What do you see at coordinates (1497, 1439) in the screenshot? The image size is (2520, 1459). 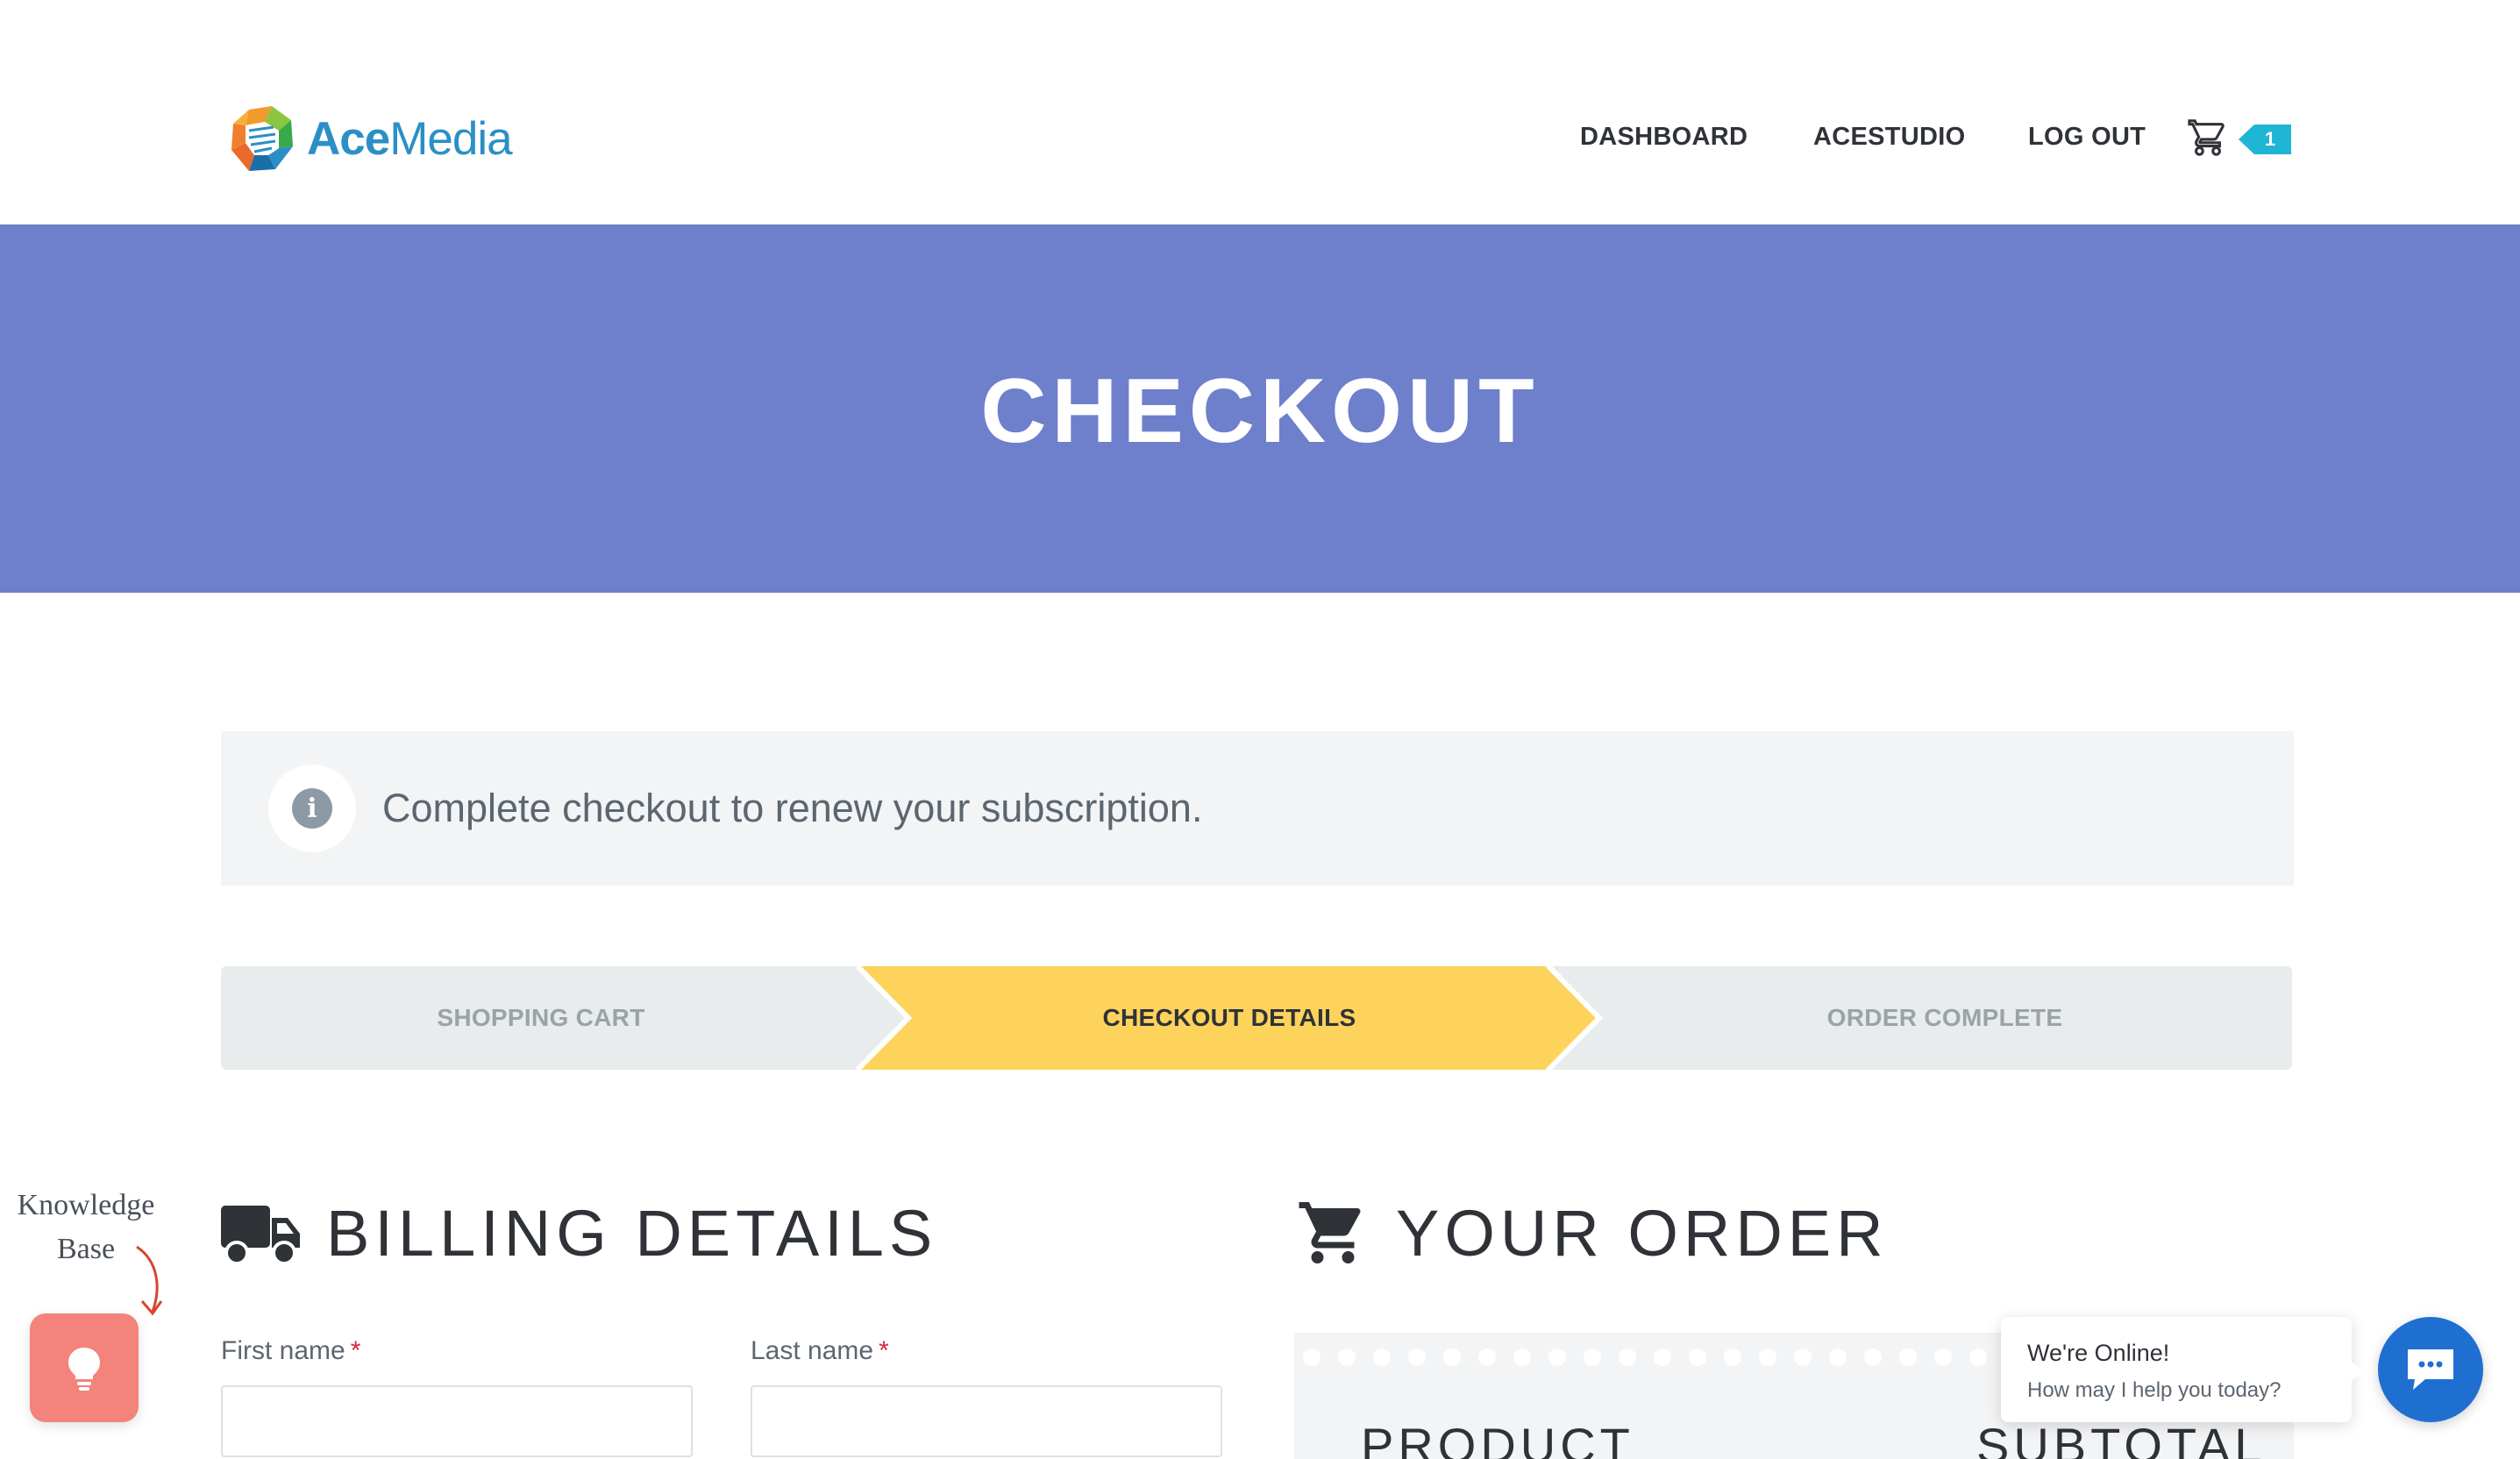 I see `order-column-product: PRODUCT` at bounding box center [1497, 1439].